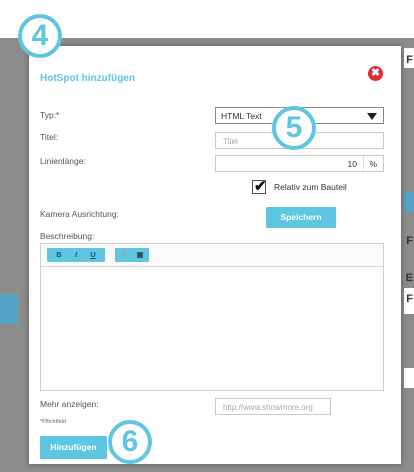 Image resolution: width=414 pixels, height=472 pixels. What do you see at coordinates (59, 255) in the screenshot?
I see `bold-button: B` at bounding box center [59, 255].